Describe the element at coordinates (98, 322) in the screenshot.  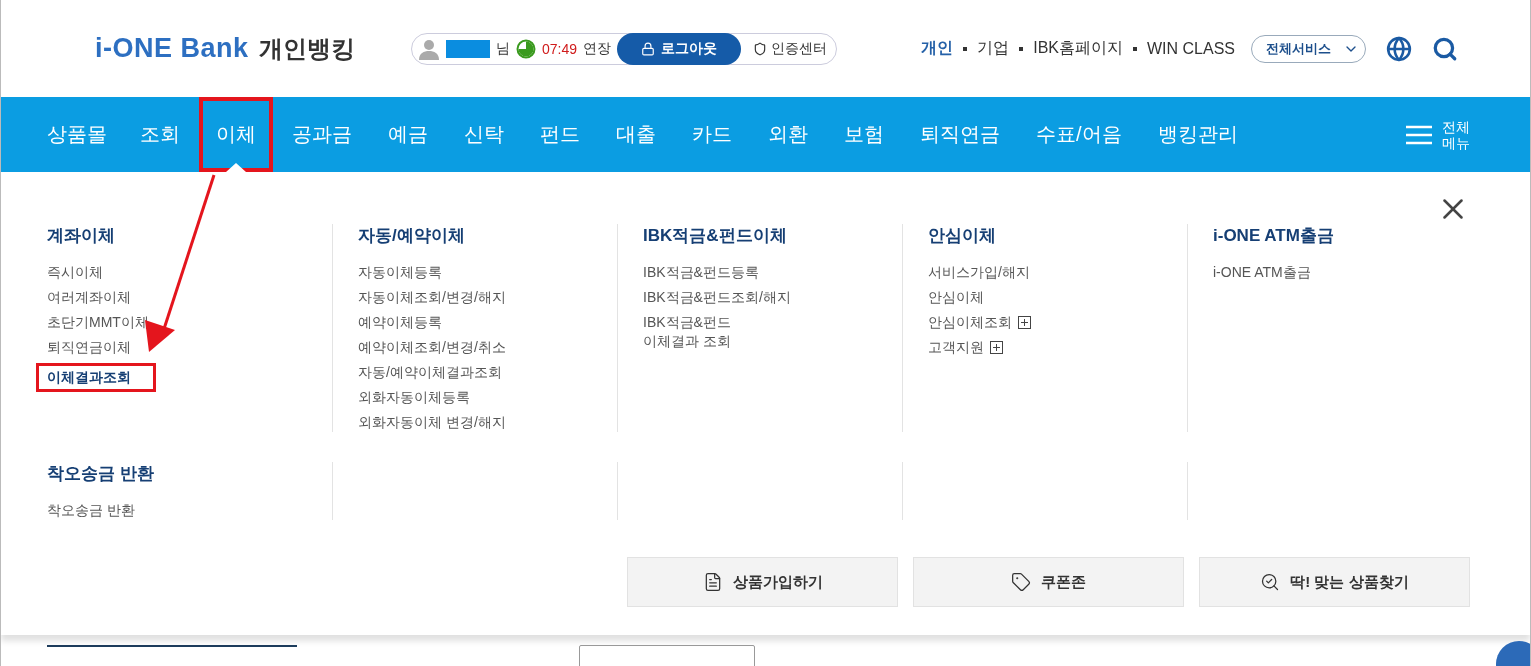
I see `menu-item: 초단기MMT이체` at that location.